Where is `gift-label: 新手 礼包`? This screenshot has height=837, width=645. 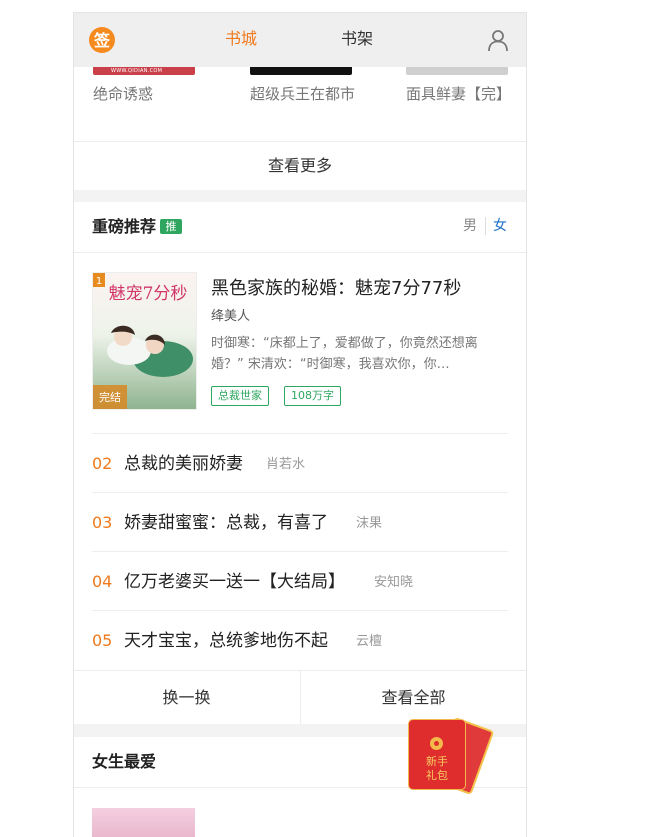
gift-label: 新手 礼包 is located at coordinates (437, 769).